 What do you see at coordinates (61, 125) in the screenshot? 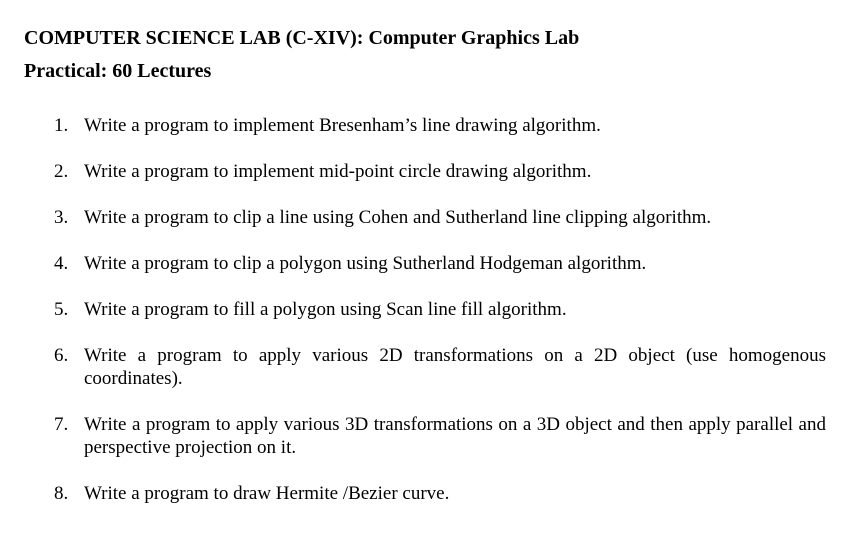
I see `list-item-number: 1.` at bounding box center [61, 125].